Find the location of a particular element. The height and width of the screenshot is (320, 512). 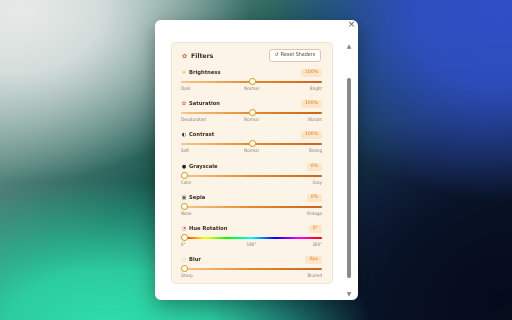

value-badge: 0° is located at coordinates (315, 229).